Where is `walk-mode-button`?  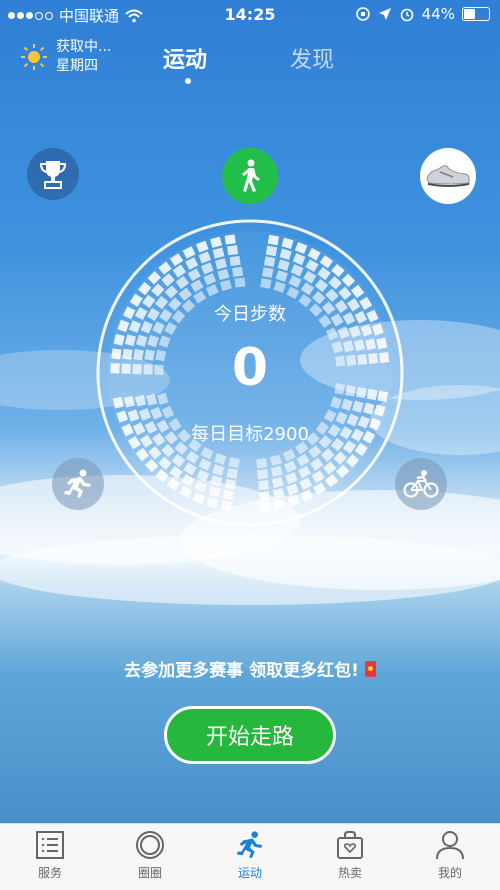
walk-mode-button is located at coordinates (250, 176).